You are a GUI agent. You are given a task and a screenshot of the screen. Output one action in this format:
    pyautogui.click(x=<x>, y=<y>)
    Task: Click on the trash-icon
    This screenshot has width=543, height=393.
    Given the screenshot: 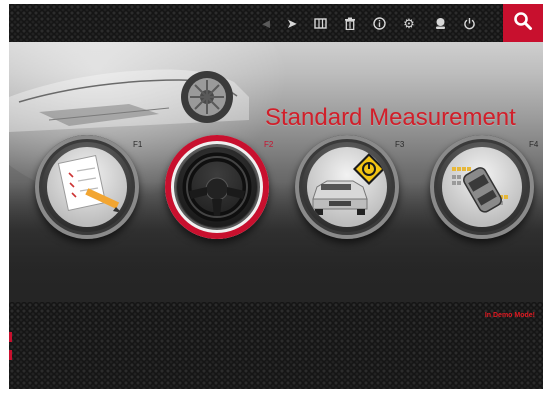 What is the action you would take?
    pyautogui.click(x=350, y=23)
    